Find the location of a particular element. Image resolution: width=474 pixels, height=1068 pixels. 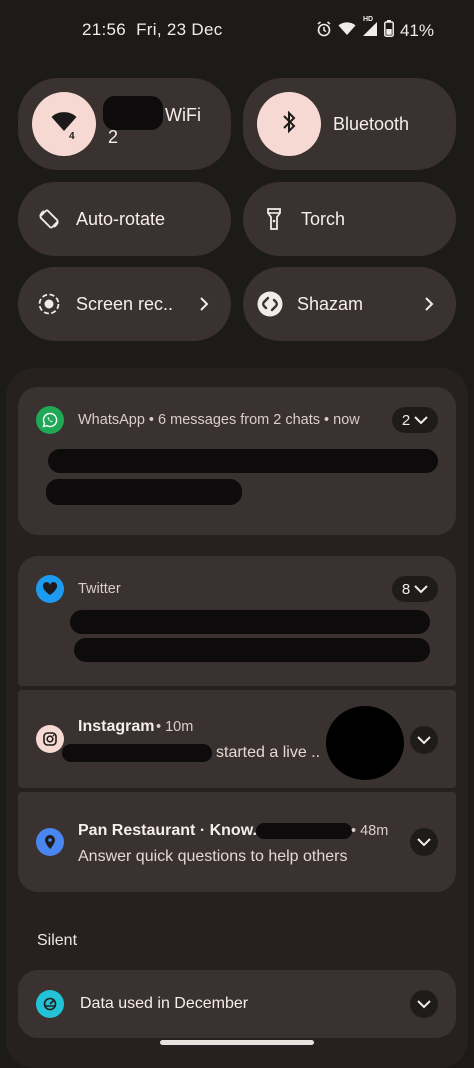

tile-auto-rotate: Auto-rotate is located at coordinates (124, 219).